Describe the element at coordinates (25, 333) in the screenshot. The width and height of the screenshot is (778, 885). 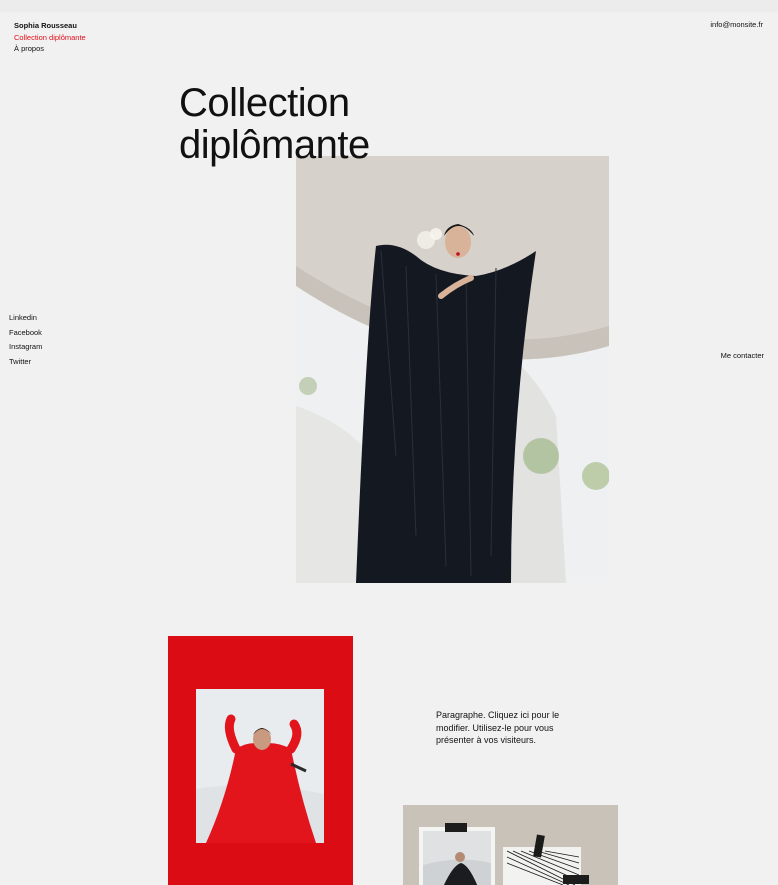
I see `social-link-facebook: Facebook` at that location.